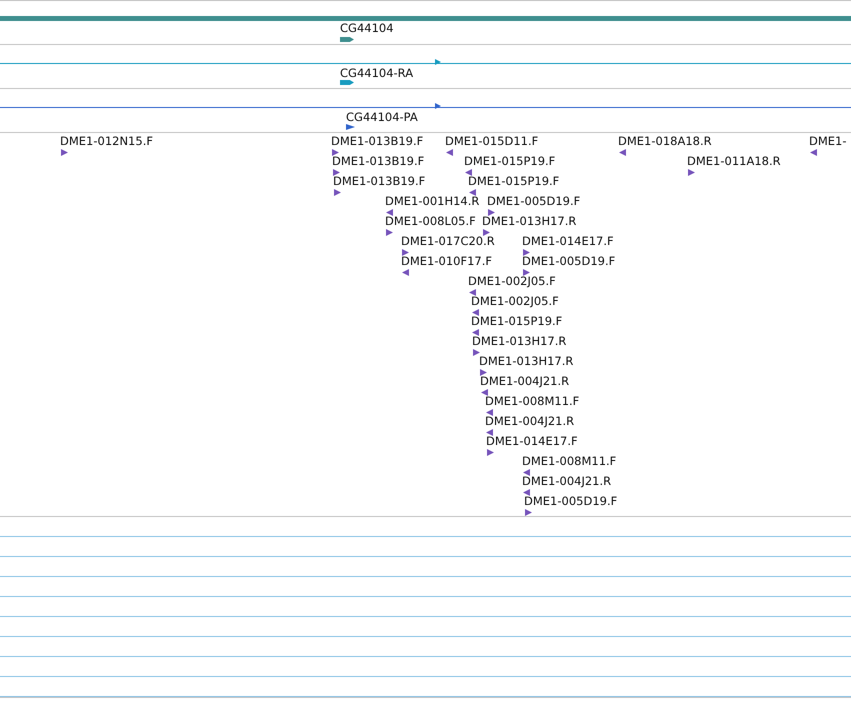 The width and height of the screenshot is (851, 701). I want to click on feature-label: DME1-008L05.F, so click(430, 221).